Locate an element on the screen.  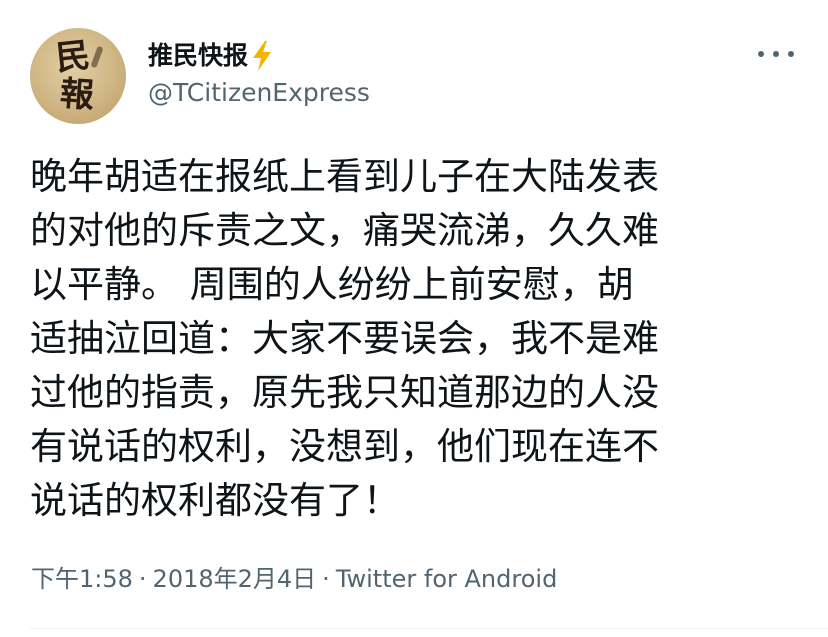
tweet-text-line: 晚年胡适在报纸上看到儿子在大陆发表 is located at coordinates (344, 176).